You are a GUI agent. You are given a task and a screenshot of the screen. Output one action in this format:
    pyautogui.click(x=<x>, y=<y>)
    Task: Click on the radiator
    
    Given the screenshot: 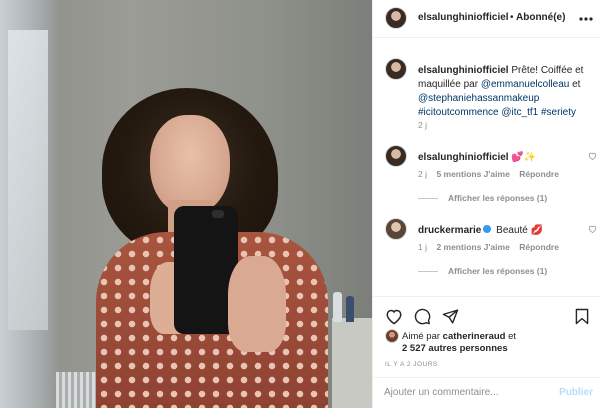 What is the action you would take?
    pyautogui.click(x=78, y=390)
    